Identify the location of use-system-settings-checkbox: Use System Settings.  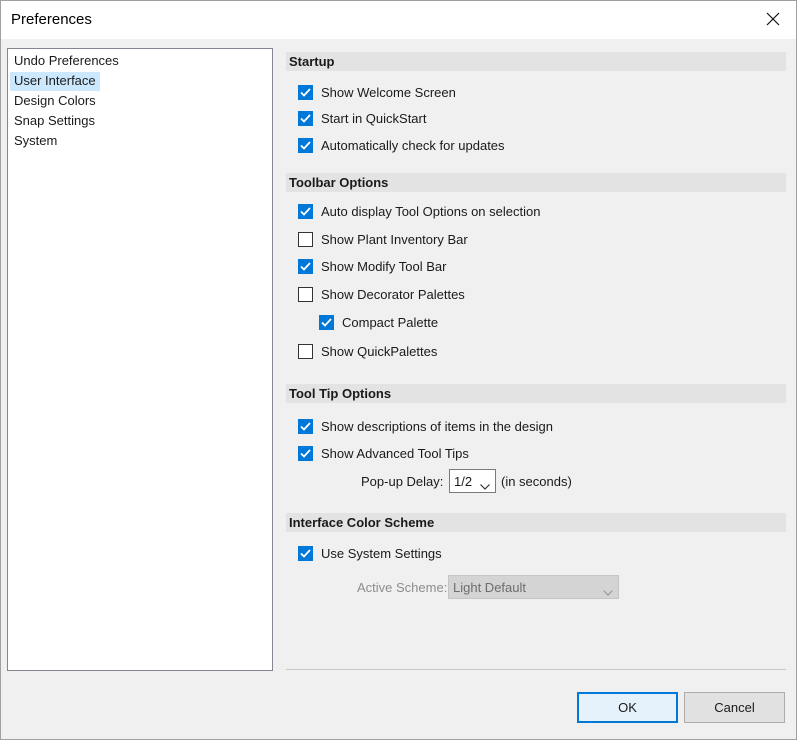
(370, 553).